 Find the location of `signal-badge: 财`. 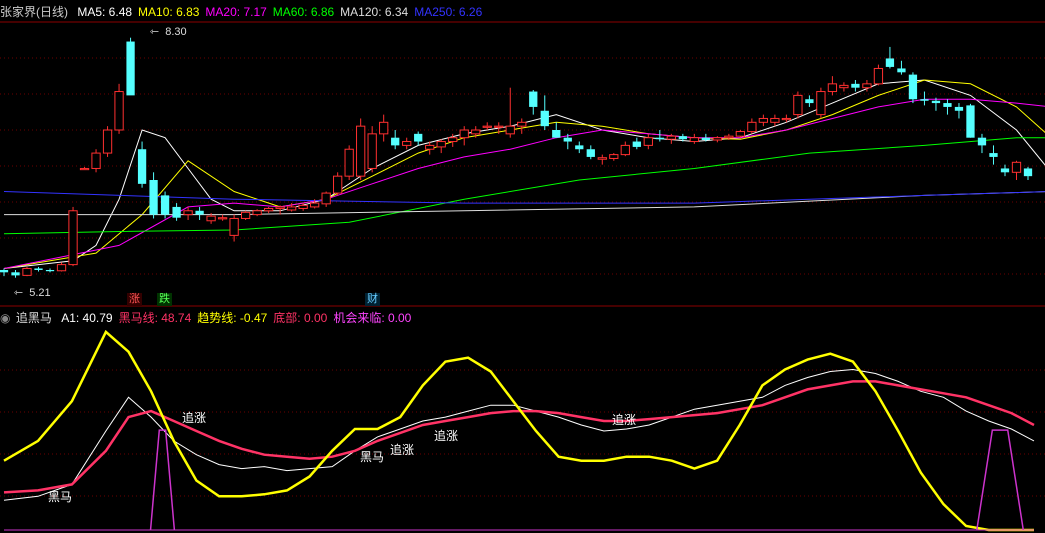

signal-badge: 财 is located at coordinates (372, 299).